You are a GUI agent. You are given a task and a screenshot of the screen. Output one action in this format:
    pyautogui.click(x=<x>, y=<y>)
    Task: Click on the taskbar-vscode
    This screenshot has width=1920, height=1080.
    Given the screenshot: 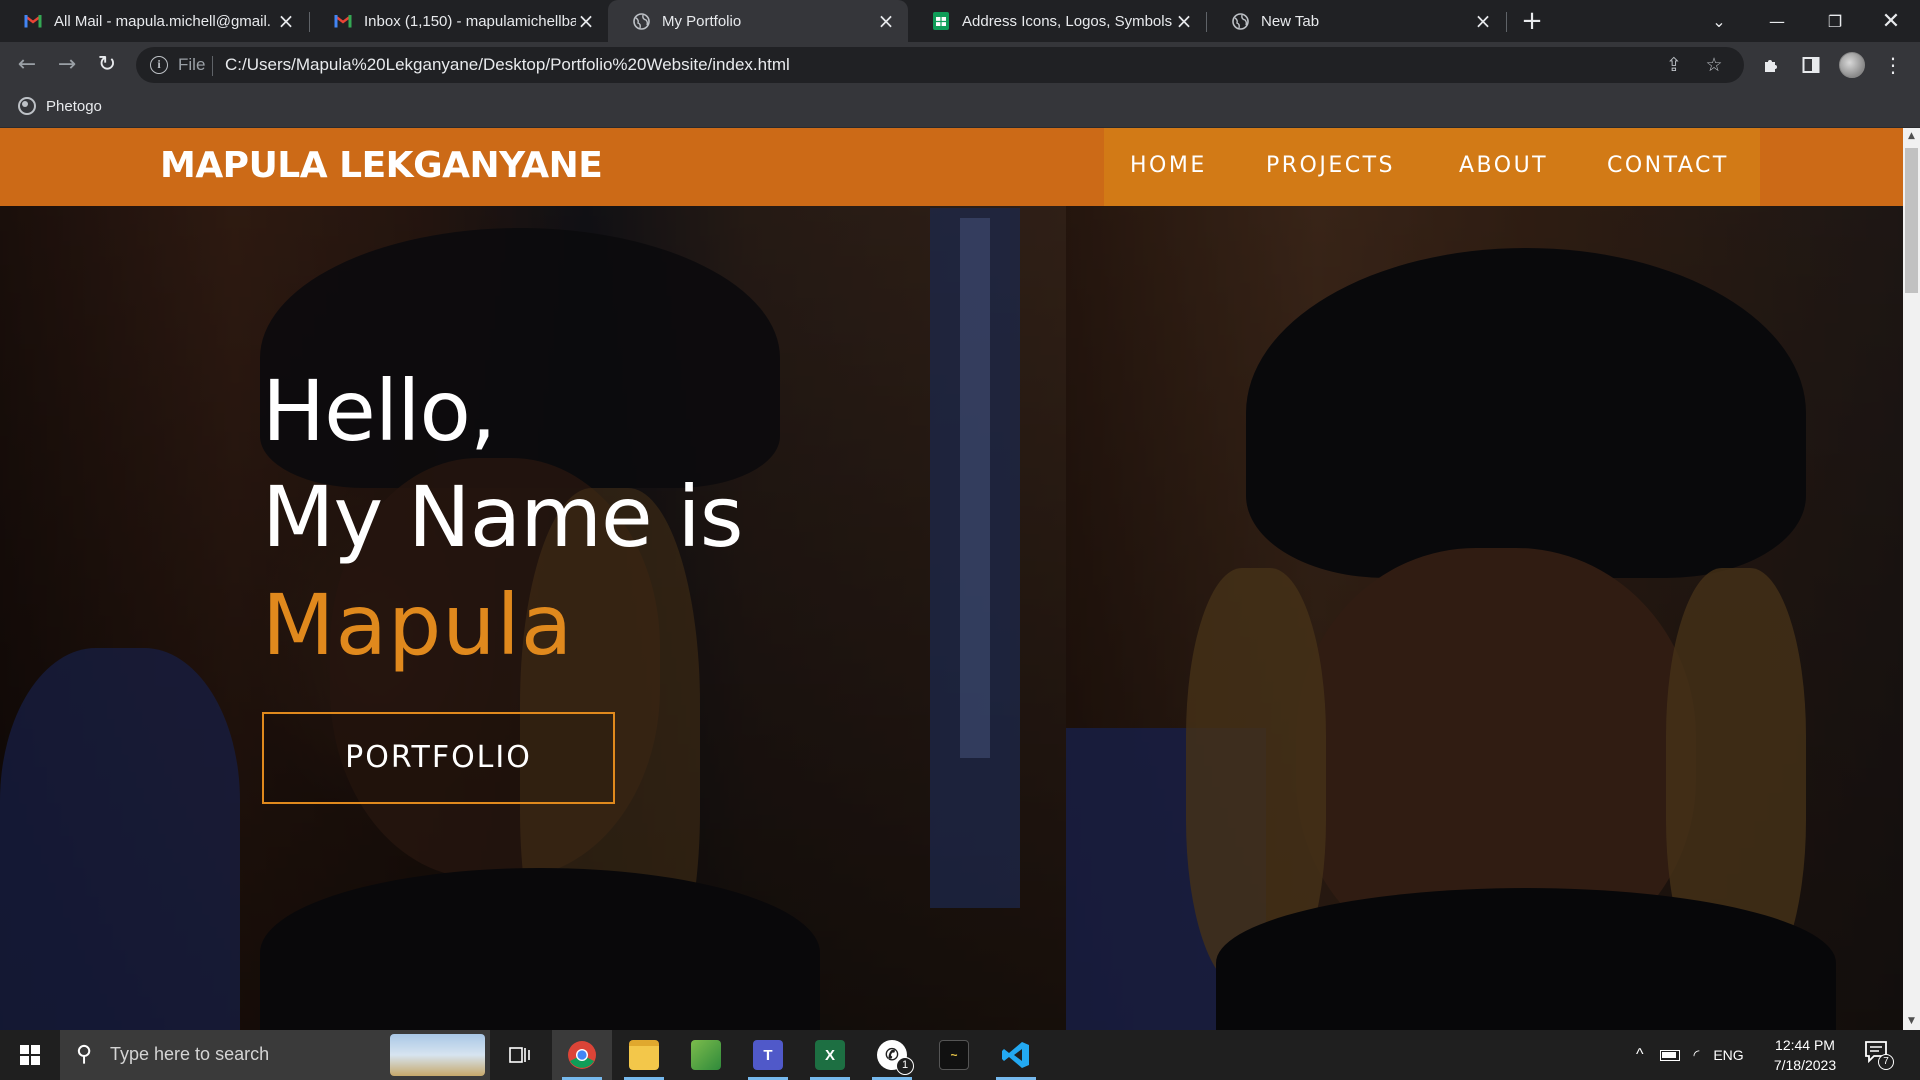 What is the action you would take?
    pyautogui.click(x=1016, y=1055)
    